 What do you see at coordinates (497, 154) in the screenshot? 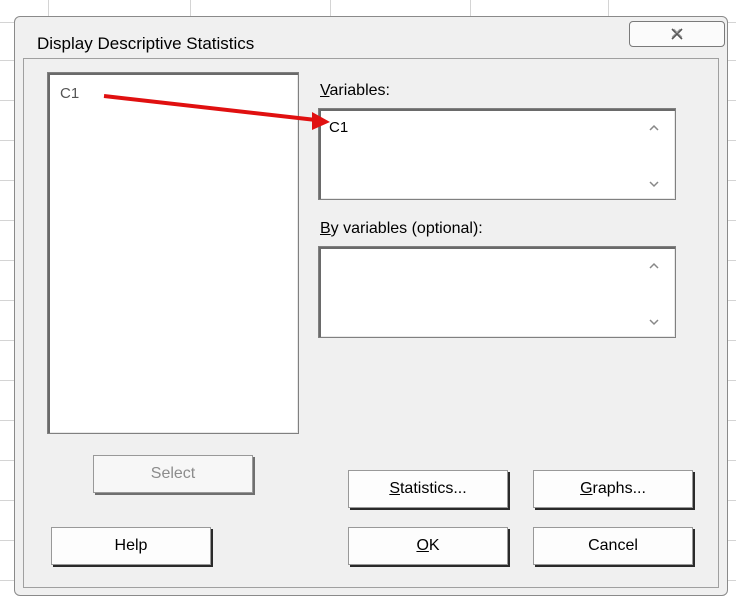
I see `variables-field: C1` at bounding box center [497, 154].